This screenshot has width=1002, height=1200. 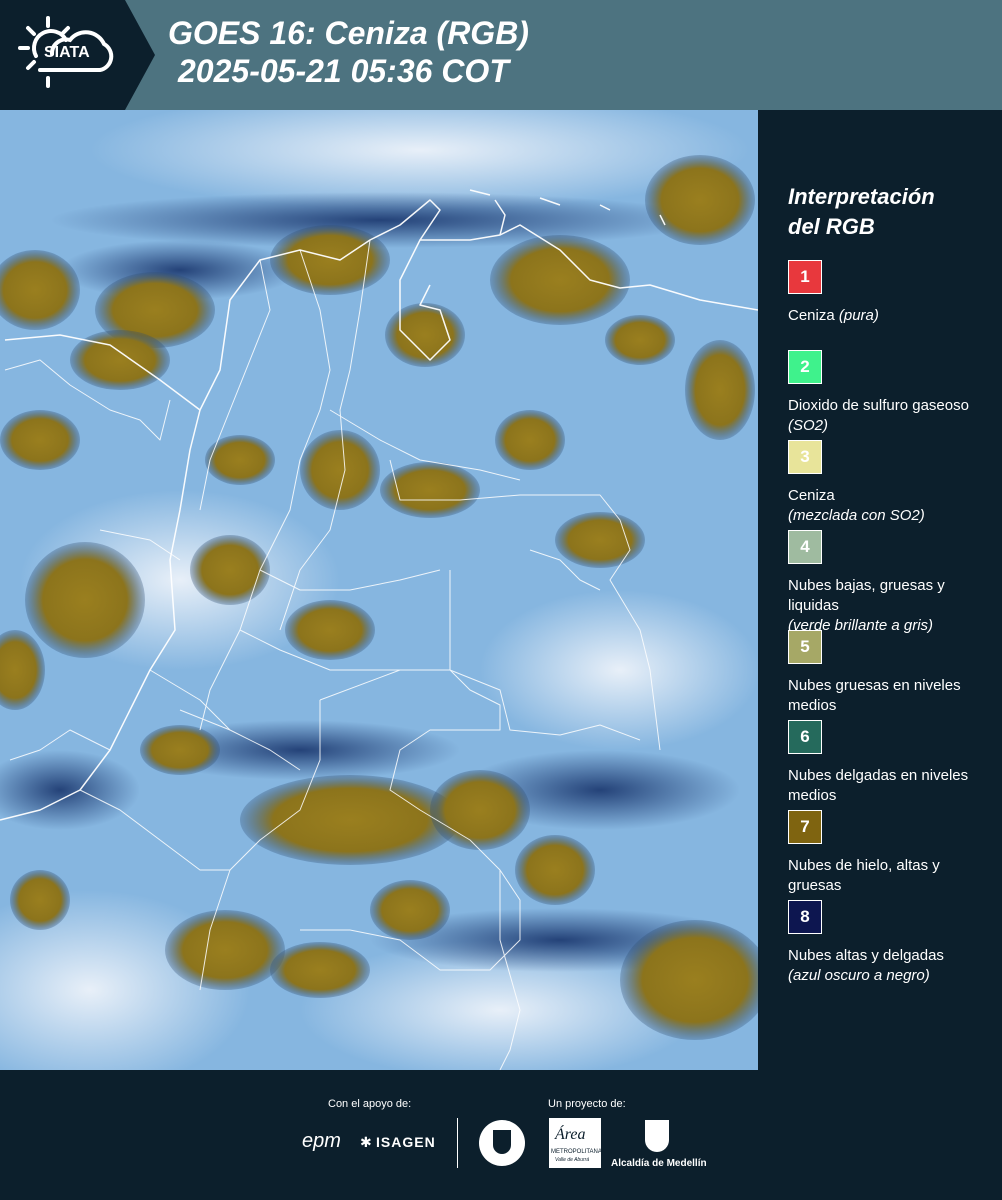 I want to click on legend-swatch: 6, so click(x=805, y=737).